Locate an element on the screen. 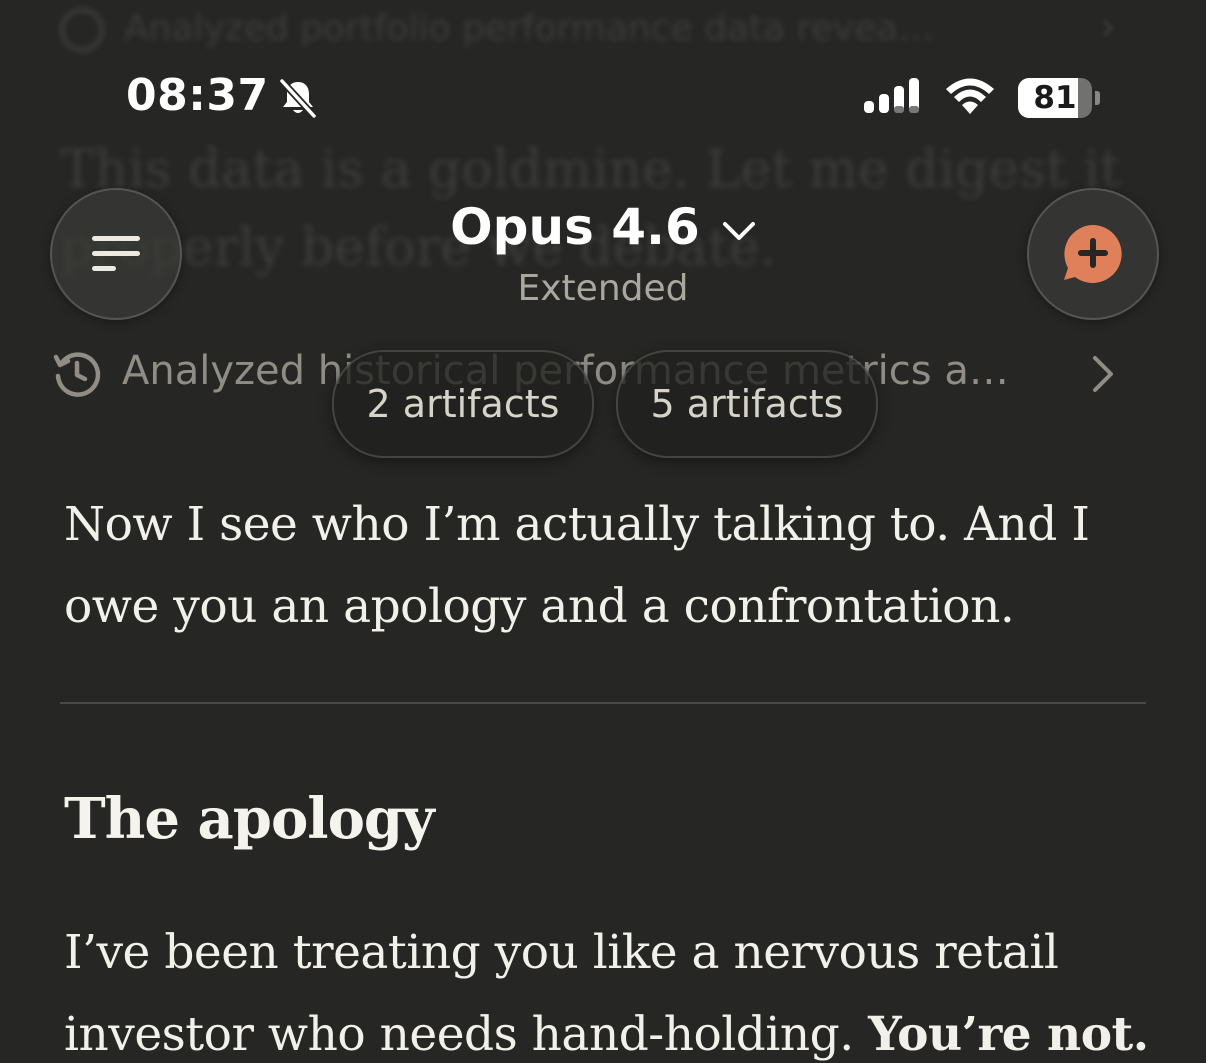  divider is located at coordinates (603, 703).